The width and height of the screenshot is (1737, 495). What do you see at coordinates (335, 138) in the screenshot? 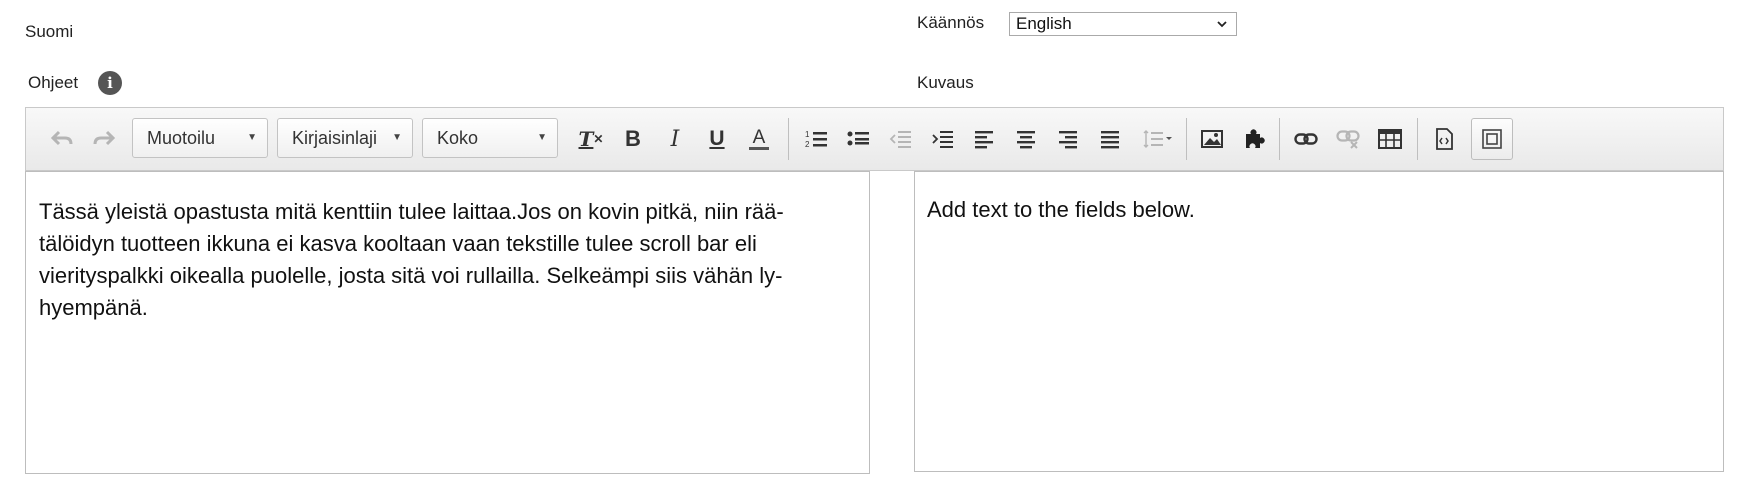
I see `font-combo-label: Kirjaisinlaji` at bounding box center [335, 138].